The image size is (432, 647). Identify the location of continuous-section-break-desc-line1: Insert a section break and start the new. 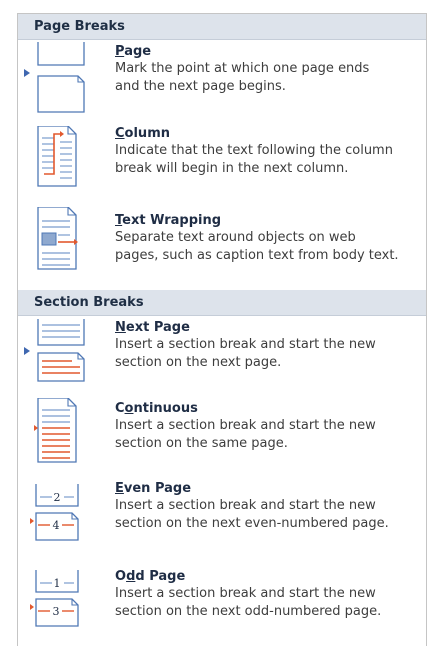
(245, 425).